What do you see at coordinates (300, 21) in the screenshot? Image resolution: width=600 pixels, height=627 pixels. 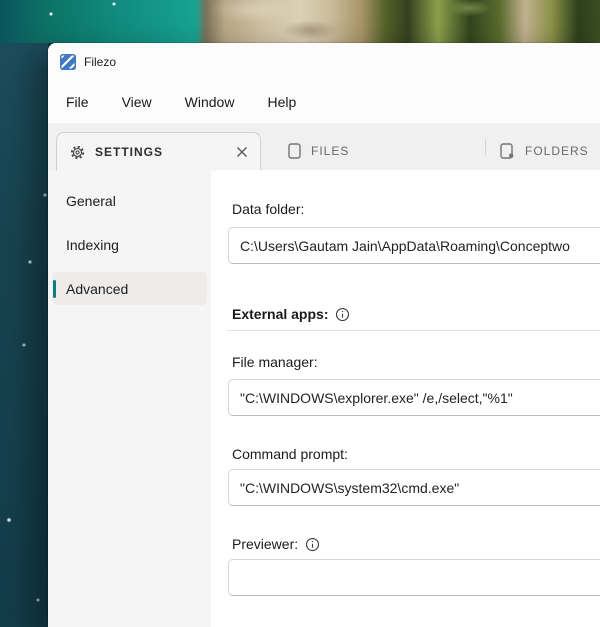 I see `wallpaper-coast` at bounding box center [300, 21].